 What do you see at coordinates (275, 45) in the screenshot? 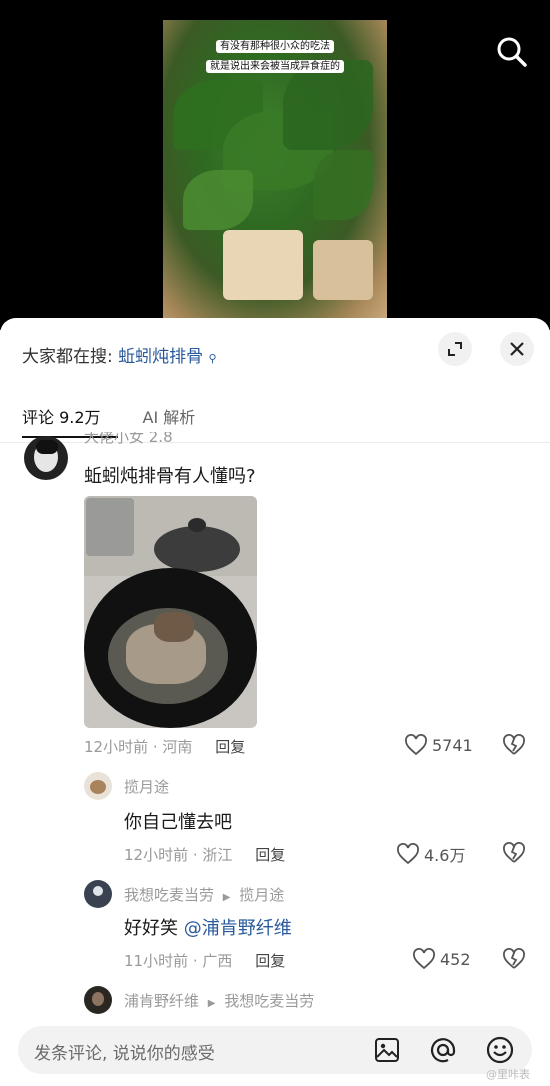
I see `video-caption-line1: 有没有那种很小众的吃法` at bounding box center [275, 45].